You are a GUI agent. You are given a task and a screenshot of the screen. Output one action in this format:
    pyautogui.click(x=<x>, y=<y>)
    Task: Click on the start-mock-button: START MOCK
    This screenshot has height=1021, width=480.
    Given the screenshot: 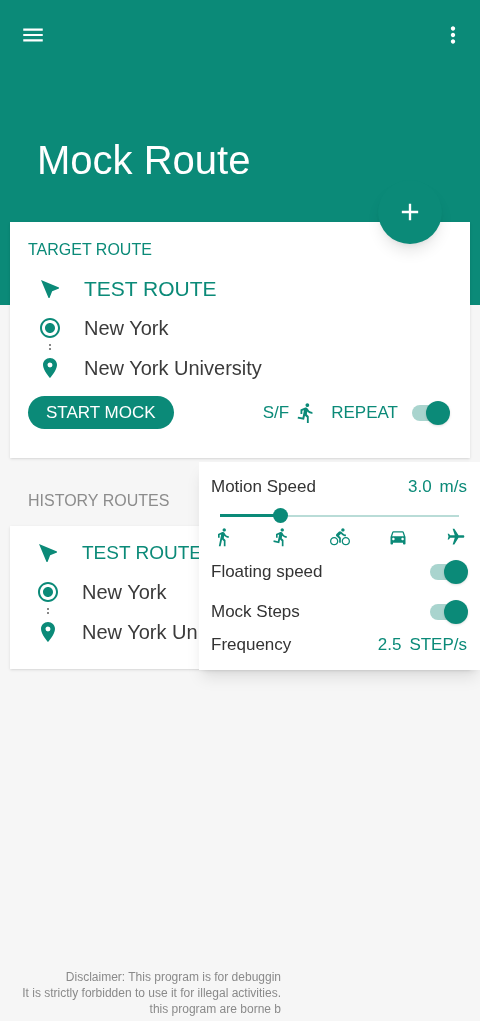 What is the action you would take?
    pyautogui.click(x=101, y=412)
    